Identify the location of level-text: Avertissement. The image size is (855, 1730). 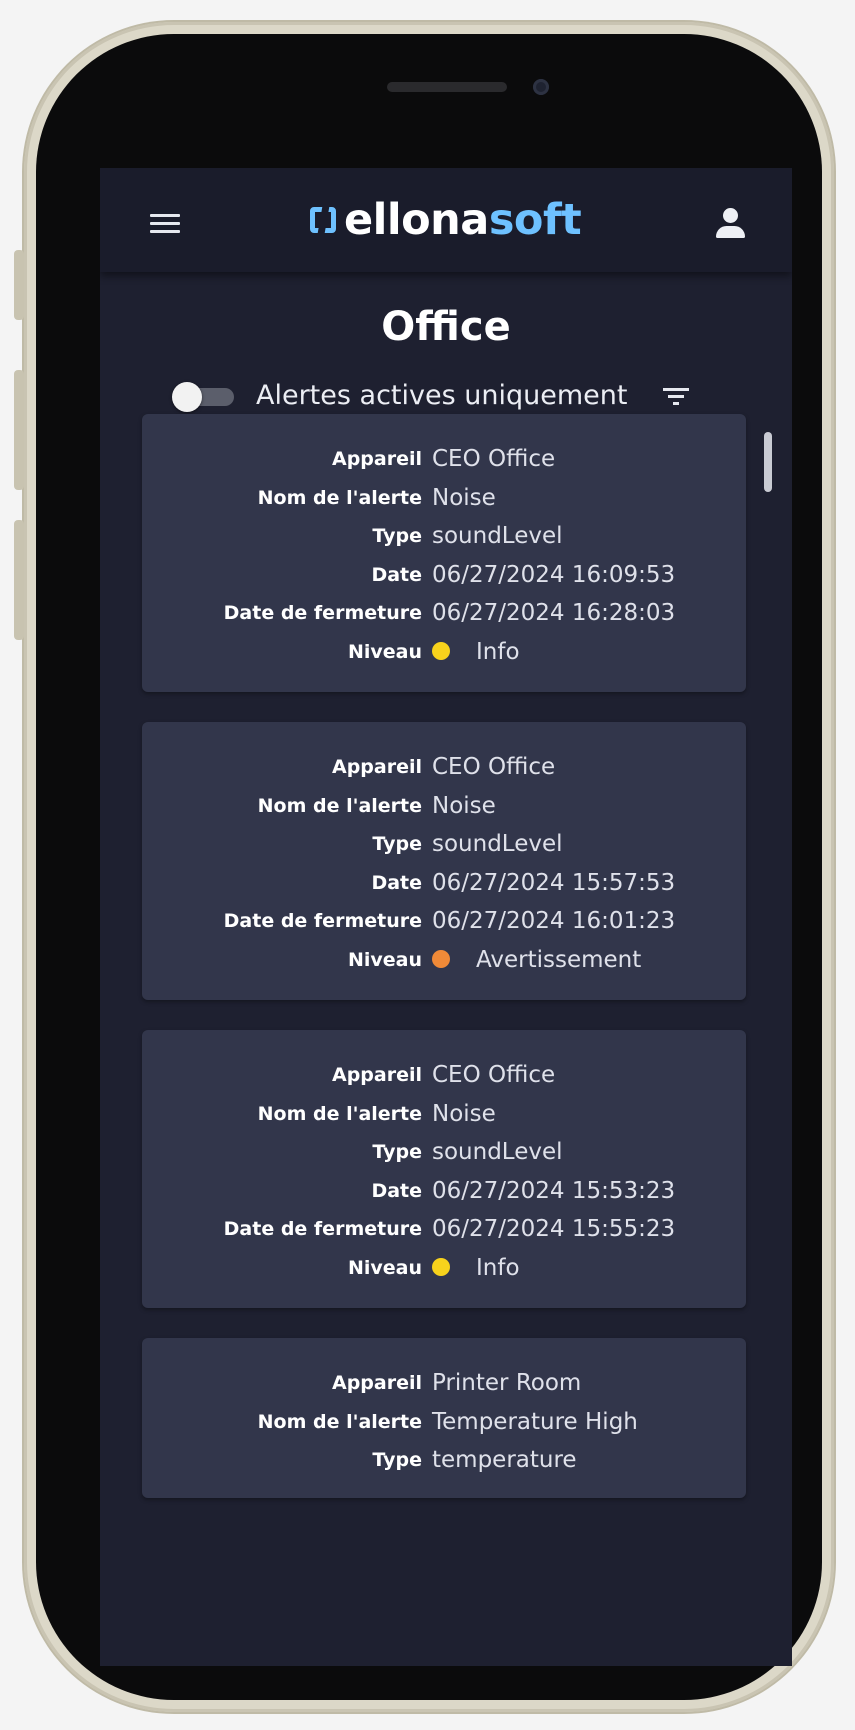
(559, 959).